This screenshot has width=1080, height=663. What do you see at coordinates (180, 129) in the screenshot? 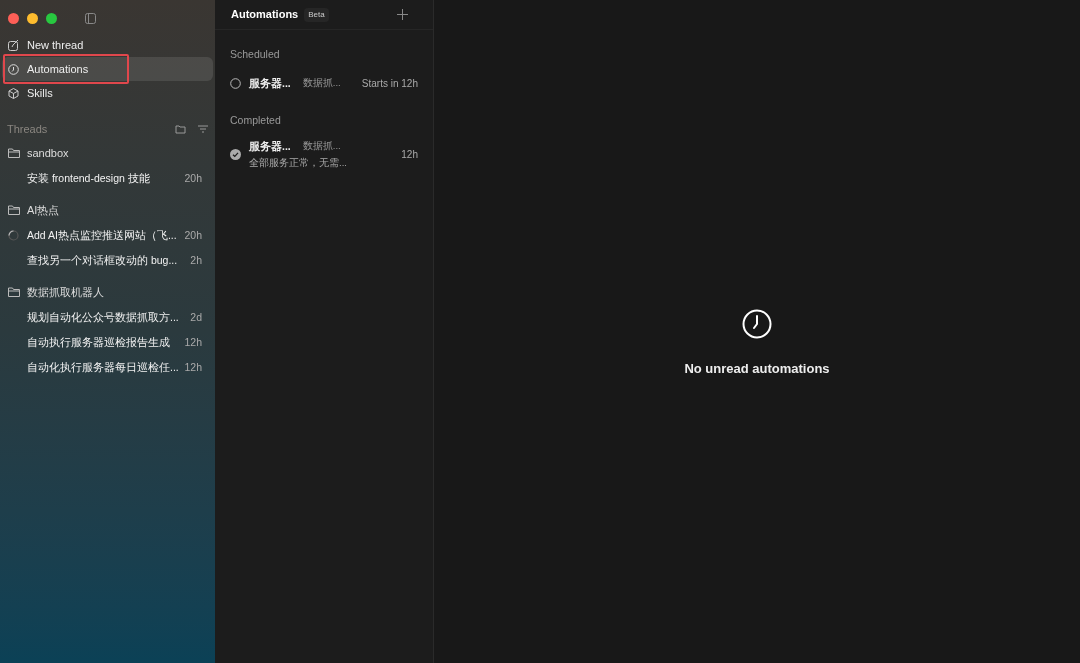
I see `new-folder-icon` at bounding box center [180, 129].